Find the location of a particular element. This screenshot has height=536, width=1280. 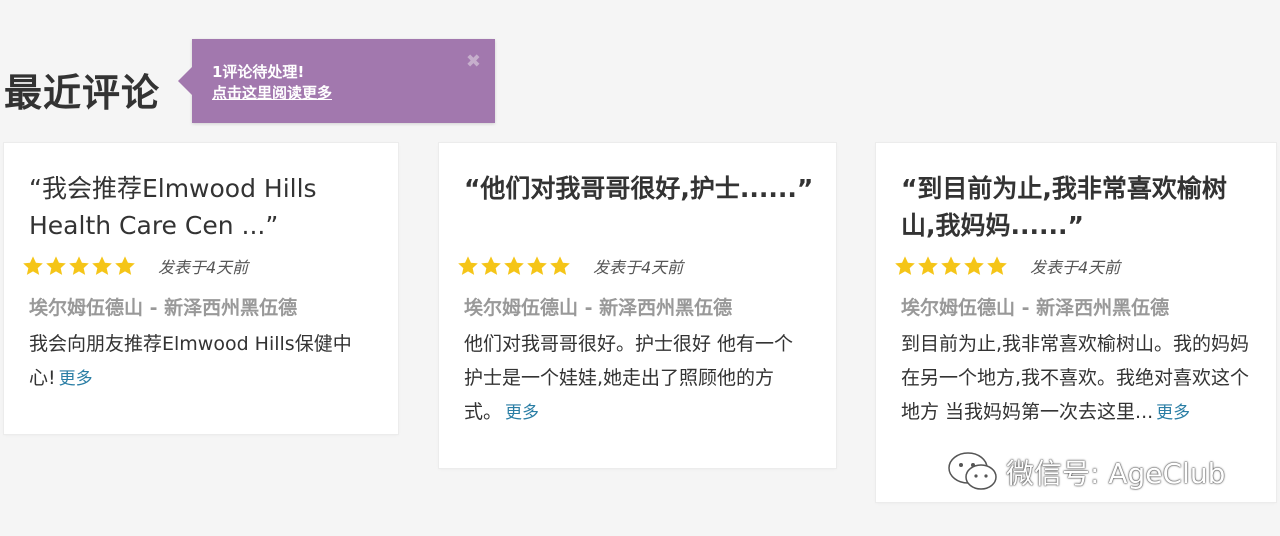

review-title: “他们对我哥哥很好,护士......” is located at coordinates (640, 188).